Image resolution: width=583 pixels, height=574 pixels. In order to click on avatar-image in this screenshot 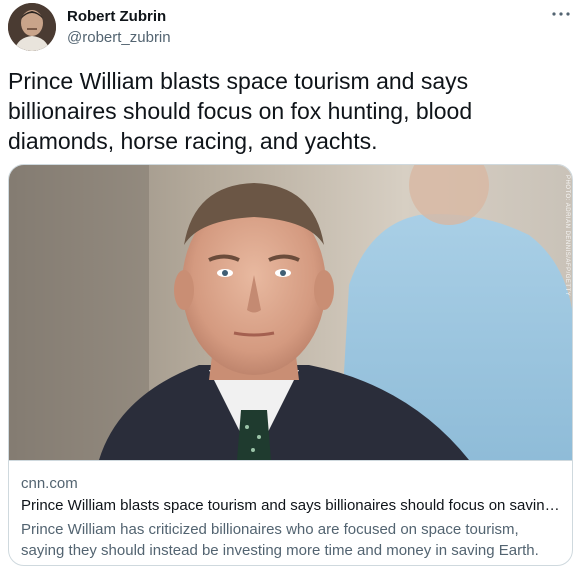, I will do `click(32, 27)`.